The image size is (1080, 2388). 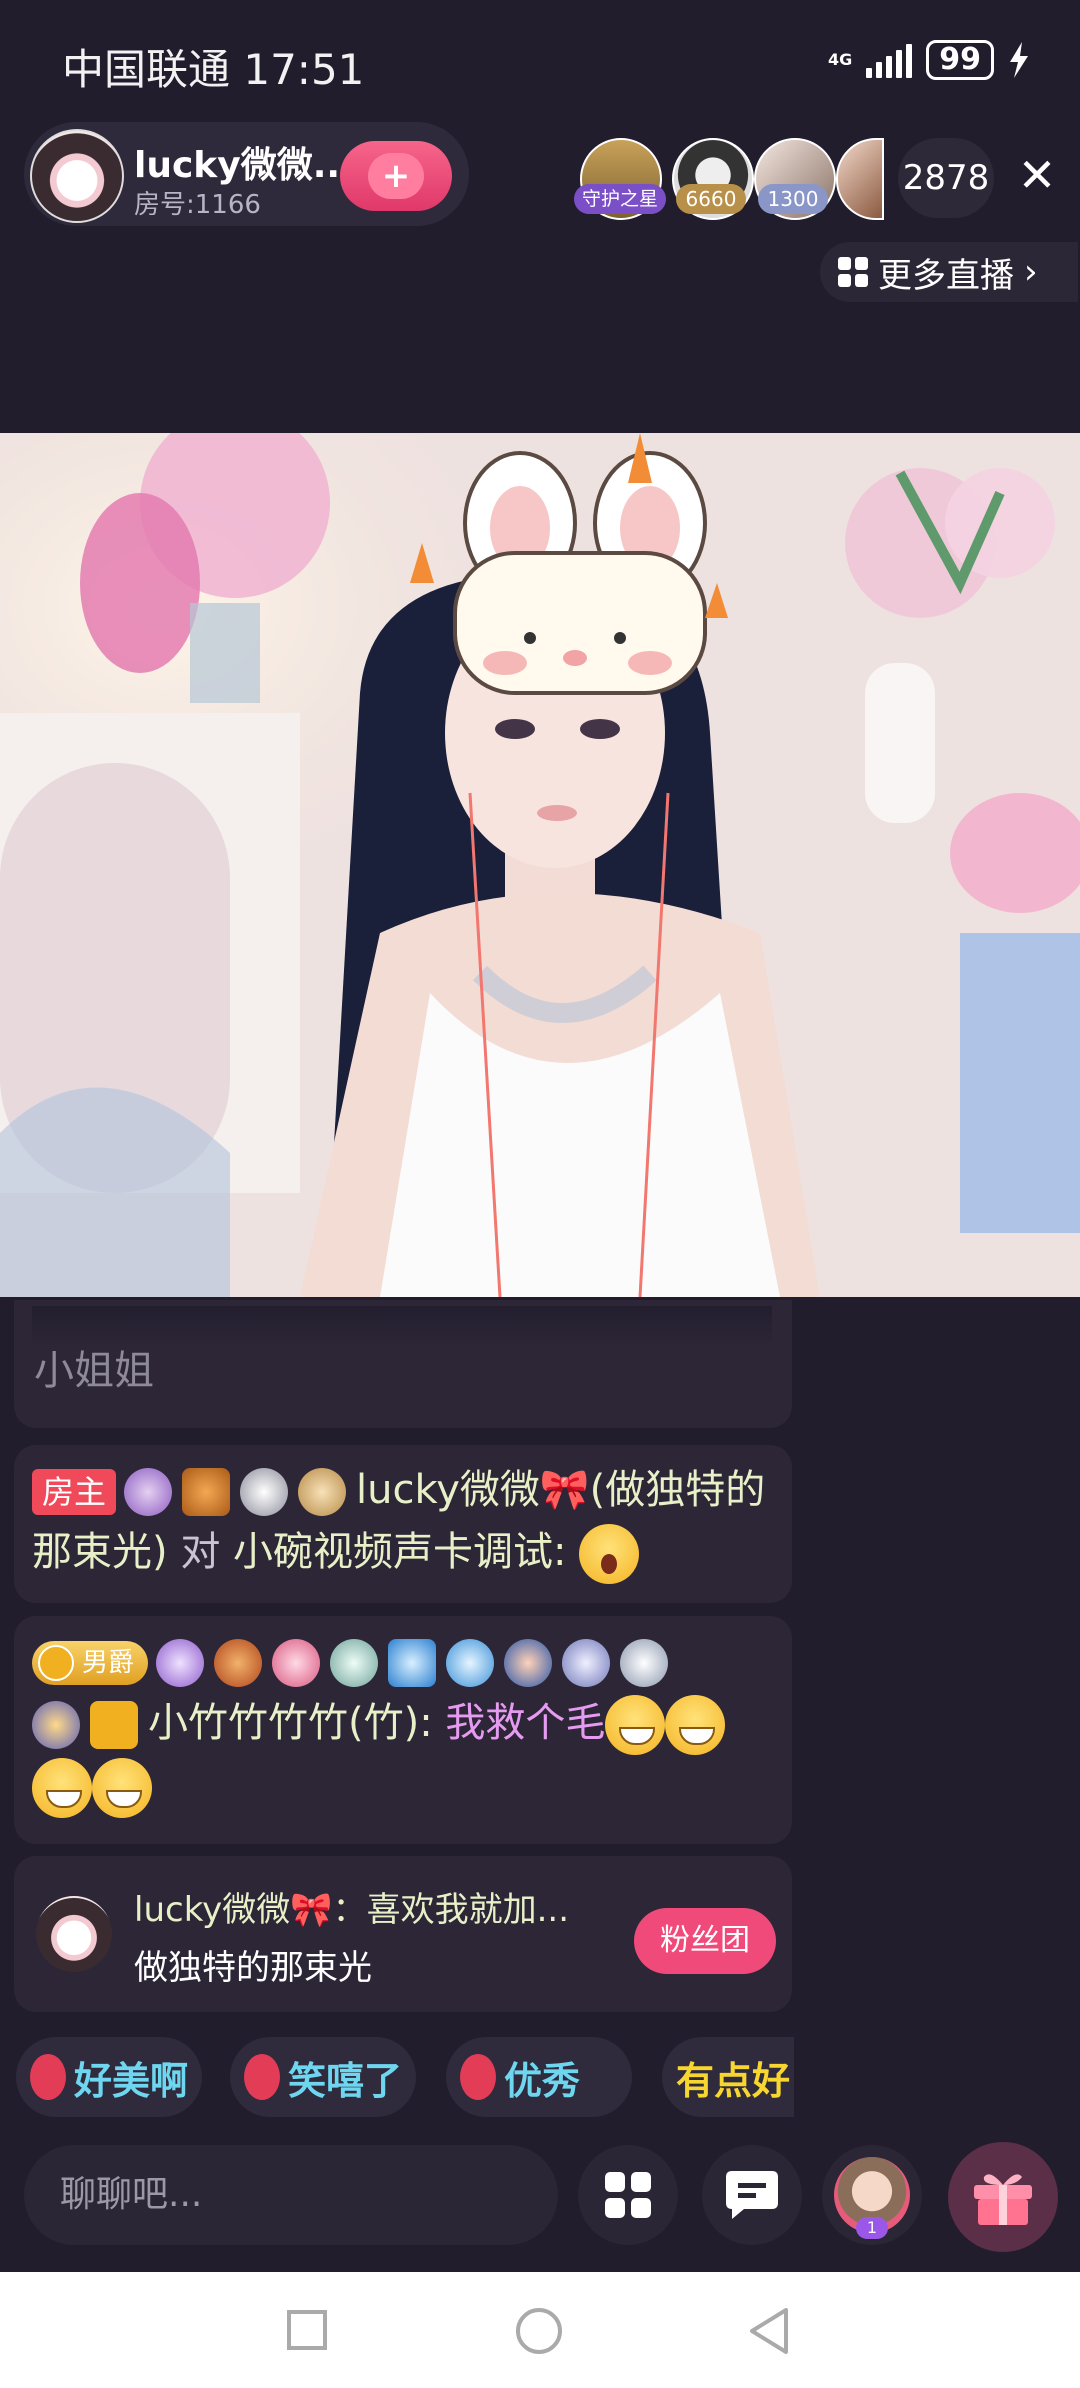 I want to click on gift-icon, so click(x=1003, y=2199).